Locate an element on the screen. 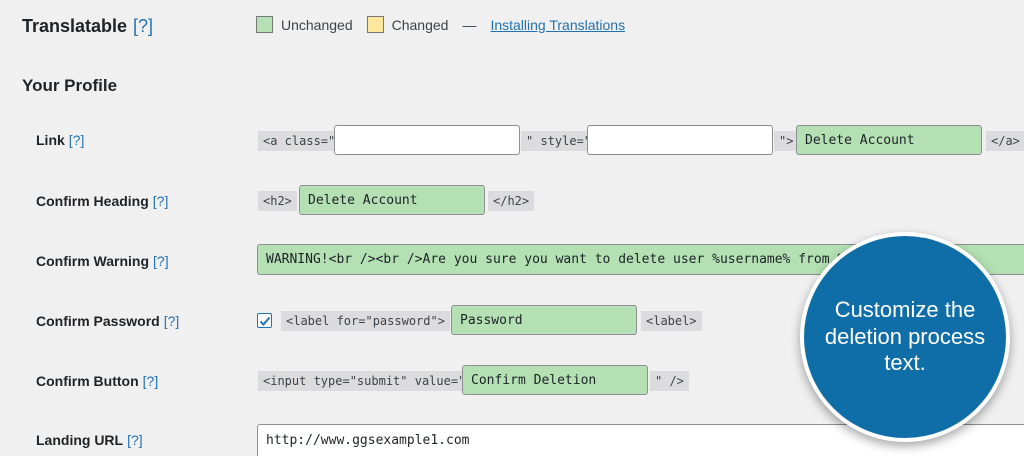 The height and width of the screenshot is (456, 1024). code-a-end: </a> is located at coordinates (1005, 141).